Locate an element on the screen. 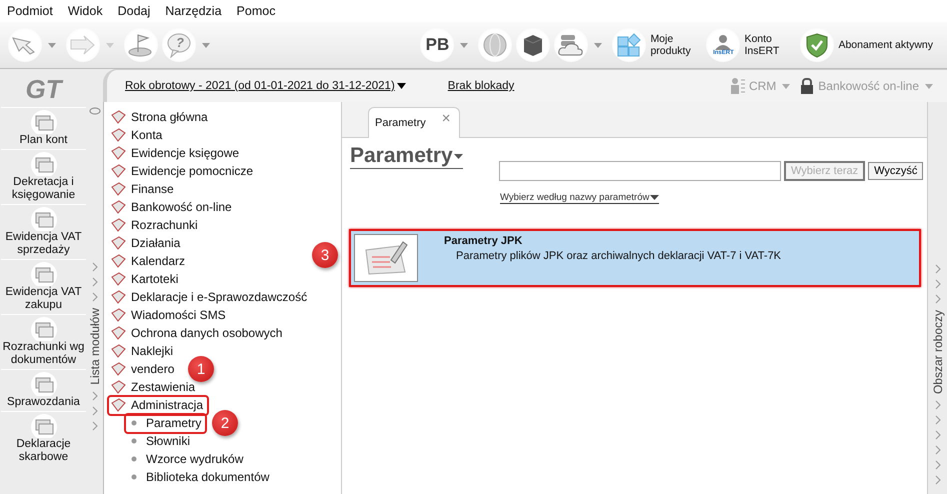 The height and width of the screenshot is (494, 947). products-label: Moje produkty is located at coordinates (673, 45).